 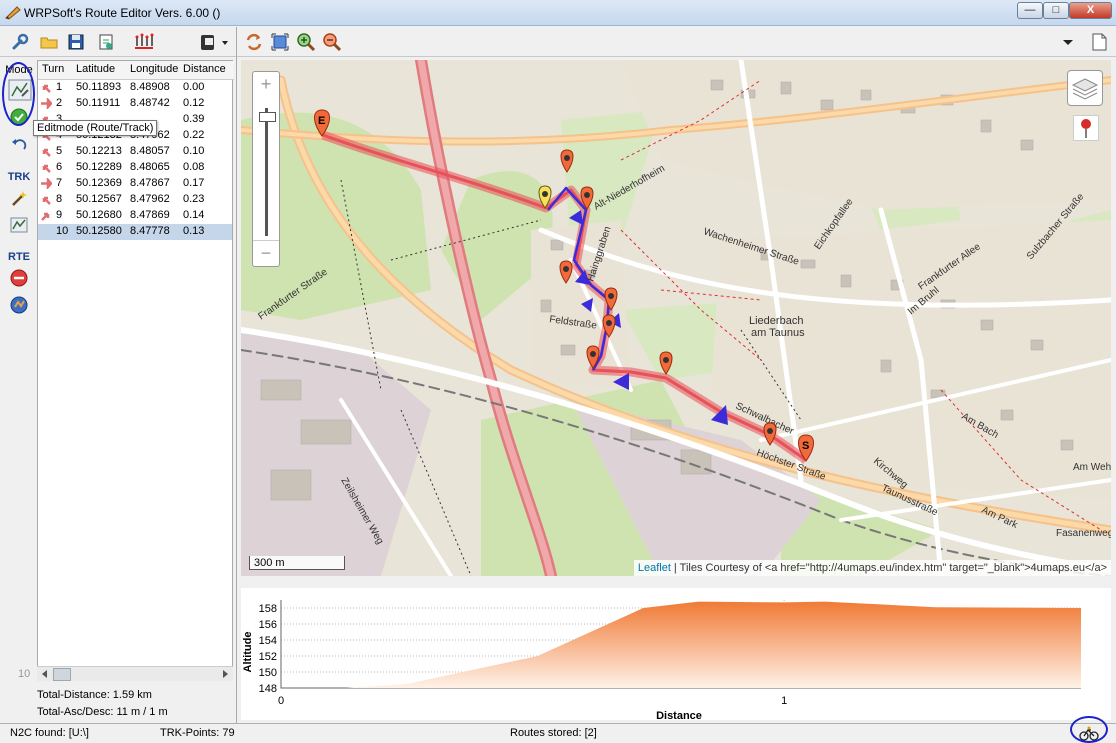 What do you see at coordinates (59, 183) in the screenshot?
I see `cell-turn: 7` at bounding box center [59, 183].